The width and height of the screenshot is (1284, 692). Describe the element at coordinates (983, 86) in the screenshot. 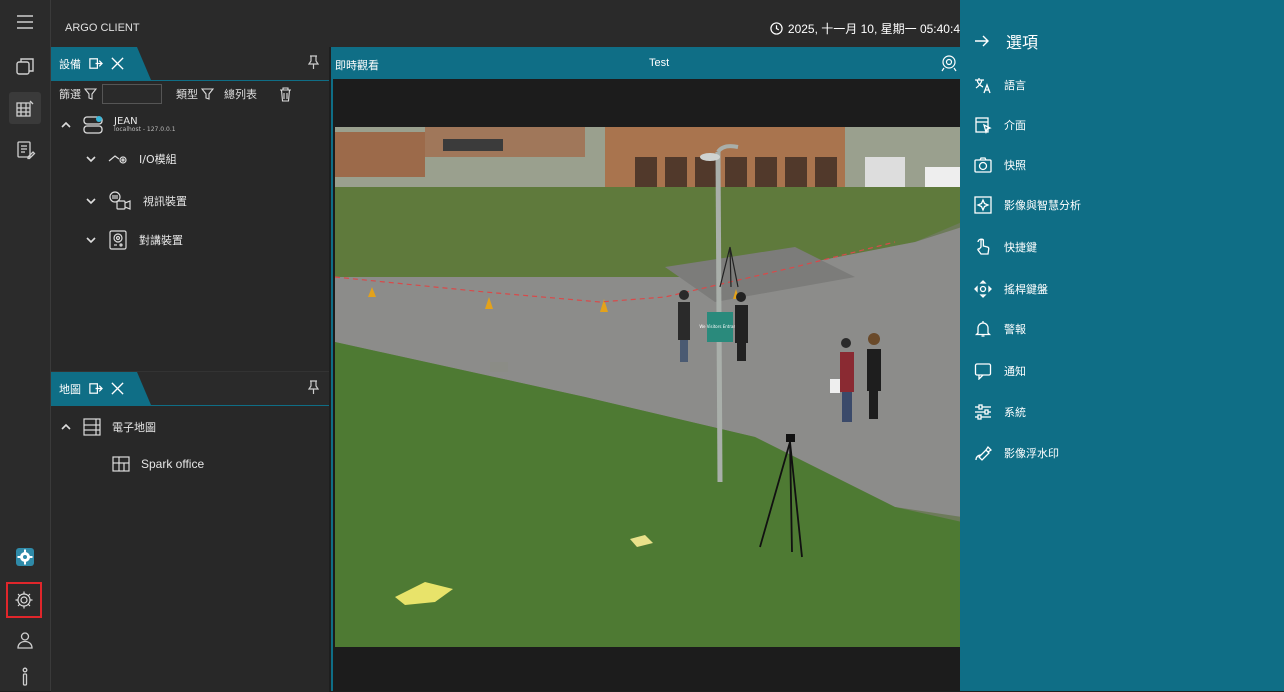

I see `translate-icon` at that location.